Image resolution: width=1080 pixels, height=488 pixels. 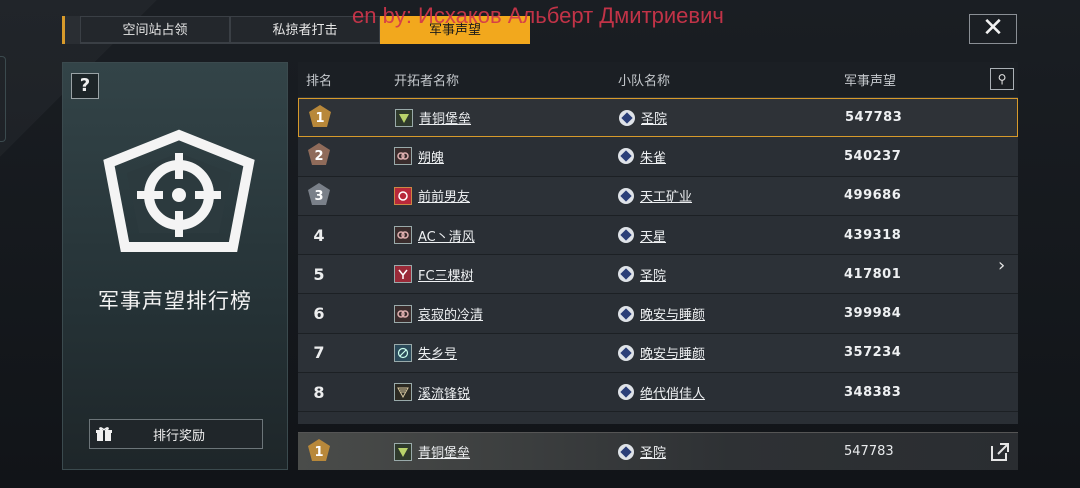 I want to click on team-cell: 天工矿业, so click(x=681, y=195).